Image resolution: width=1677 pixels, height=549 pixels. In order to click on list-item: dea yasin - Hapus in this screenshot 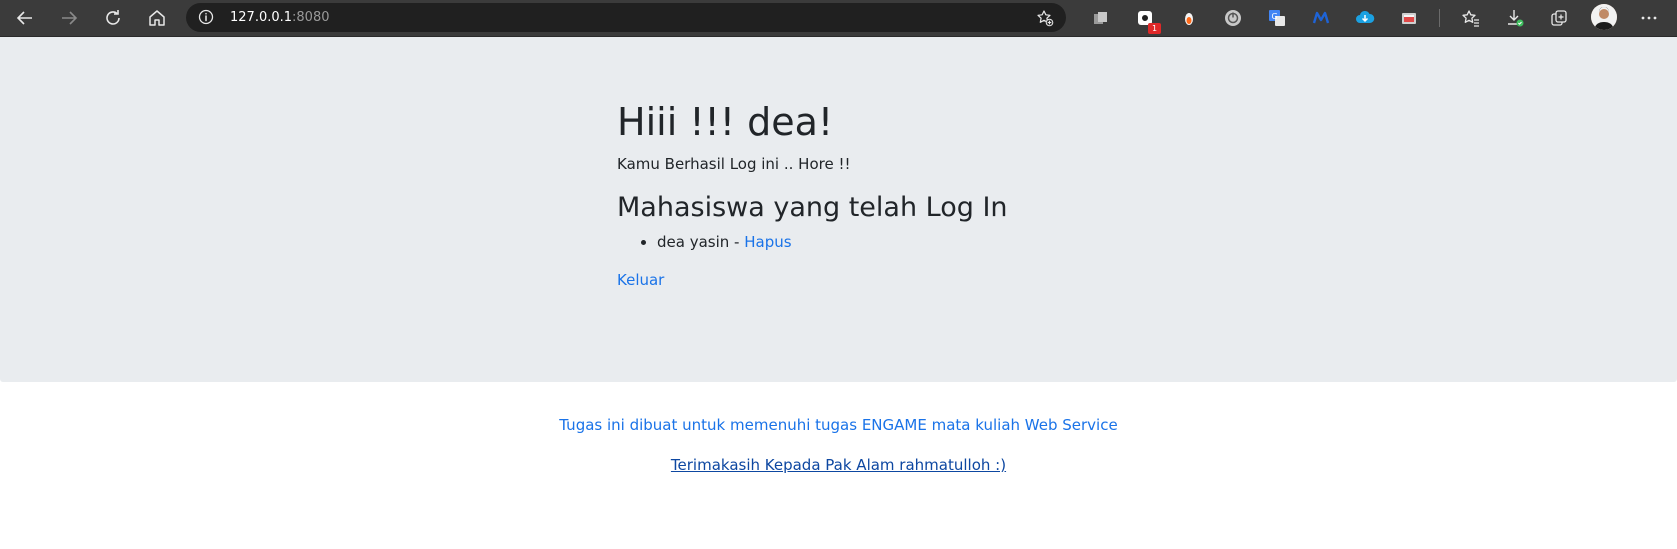, I will do `click(987, 242)`.